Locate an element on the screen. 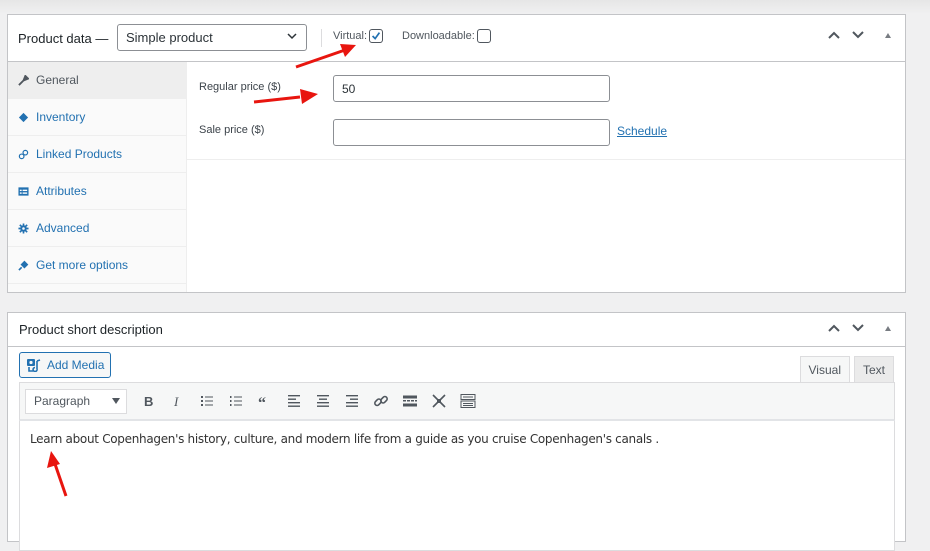  insert-link-button is located at coordinates (380, 401).